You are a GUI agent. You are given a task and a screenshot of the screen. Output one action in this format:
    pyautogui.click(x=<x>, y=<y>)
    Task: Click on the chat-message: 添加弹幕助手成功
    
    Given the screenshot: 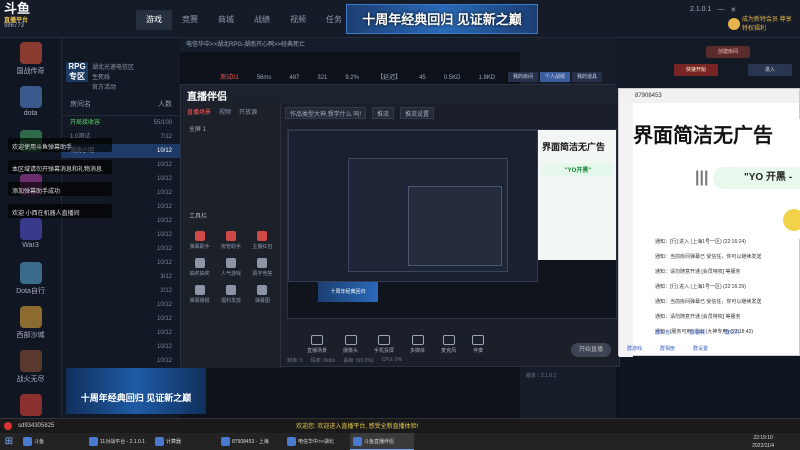 What is the action you would take?
    pyautogui.click(x=60, y=189)
    